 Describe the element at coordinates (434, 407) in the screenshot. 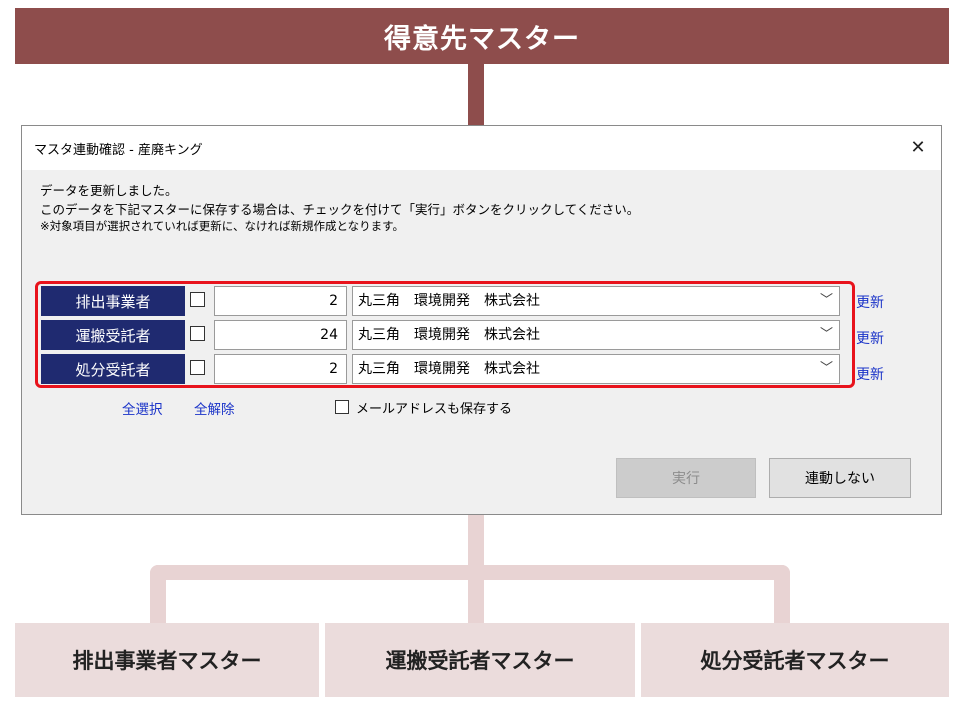

I see `save-email-label: メールアドレスも保存する` at that location.